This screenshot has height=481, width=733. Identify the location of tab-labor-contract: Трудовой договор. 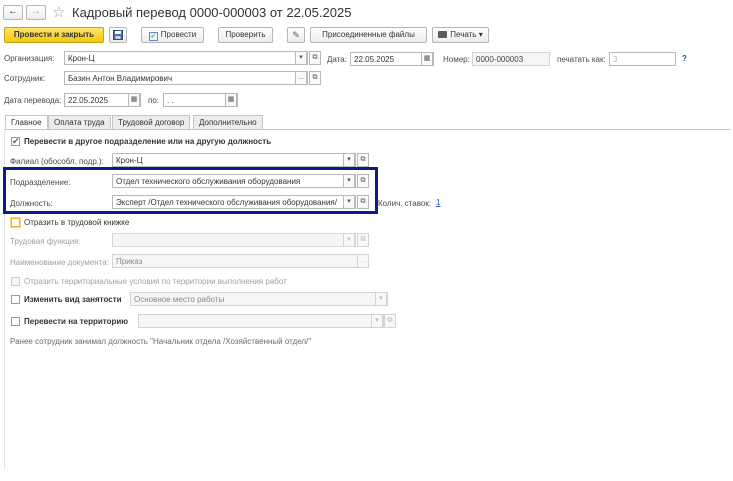
(151, 122).